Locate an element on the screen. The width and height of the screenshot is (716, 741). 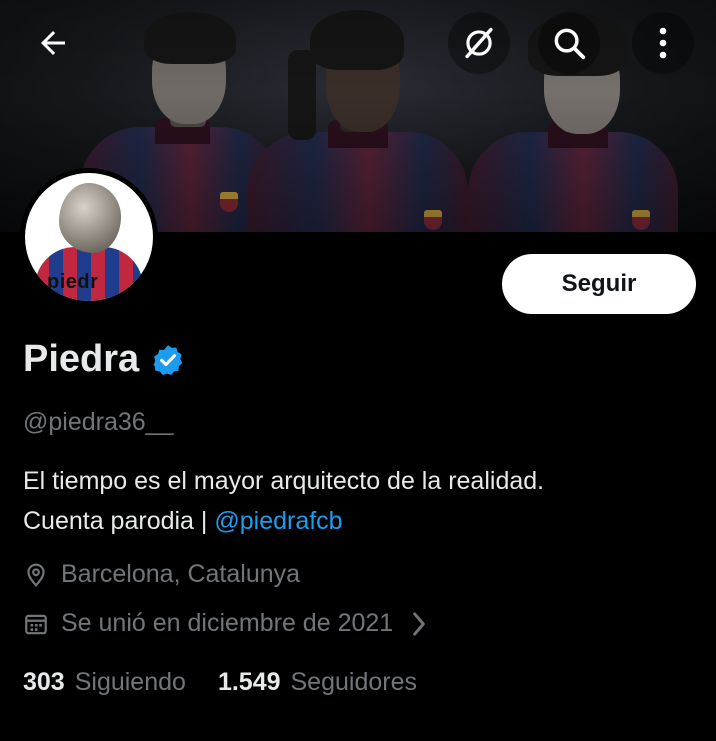
followers-label: Seguidores is located at coordinates (353, 682).